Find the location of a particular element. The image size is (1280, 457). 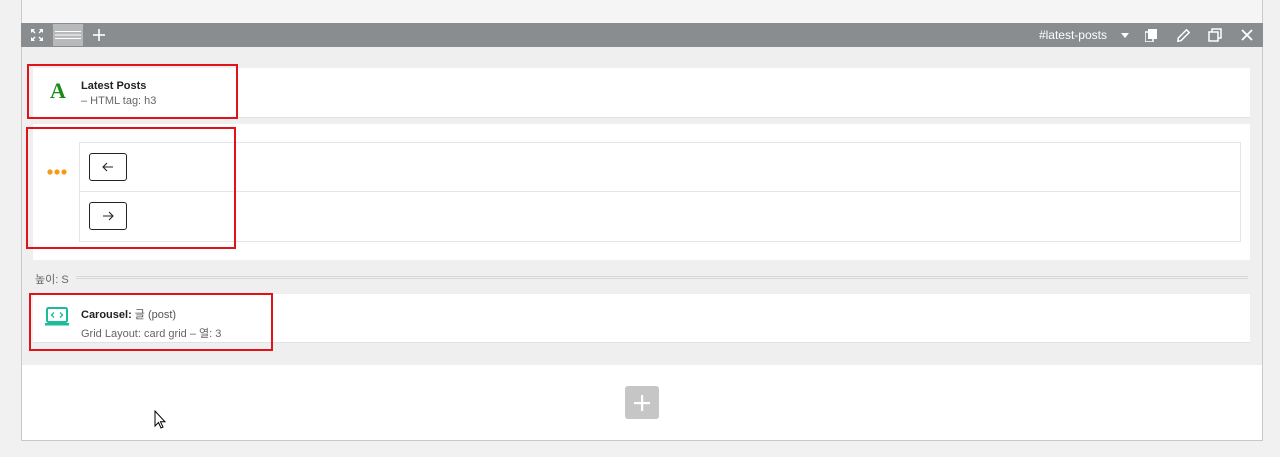

pencil-icon is located at coordinates (1183, 35).